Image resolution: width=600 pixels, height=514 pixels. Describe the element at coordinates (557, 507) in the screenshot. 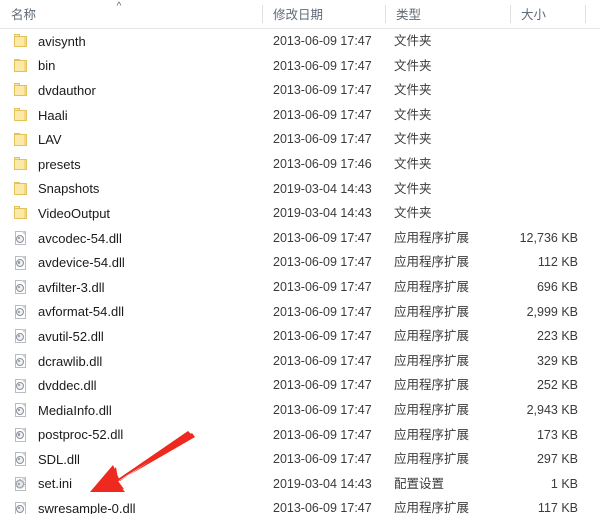

I see `file-size-cell: 117 KB` at that location.